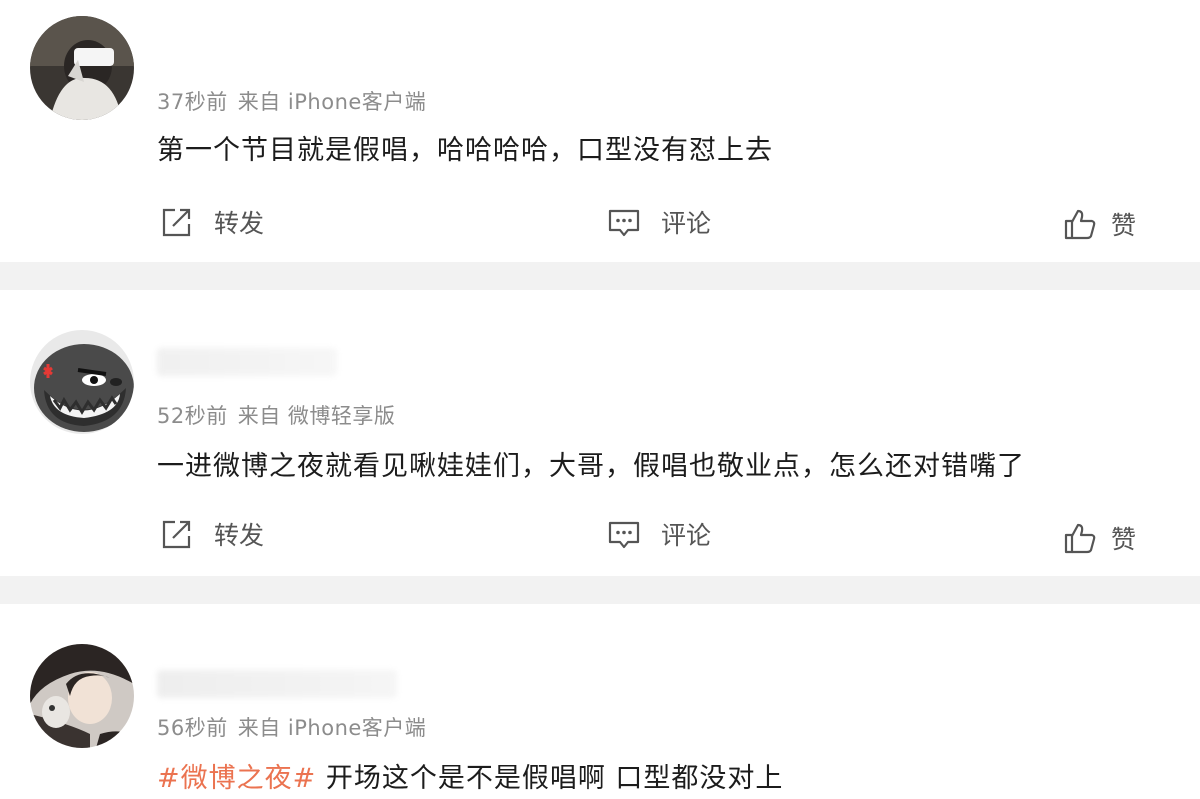 The height and width of the screenshot is (799, 1200). Describe the element at coordinates (465, 150) in the screenshot. I see `post-content: 第一个节目就是假唱，哈哈哈哈，口型没有怼上去` at that location.